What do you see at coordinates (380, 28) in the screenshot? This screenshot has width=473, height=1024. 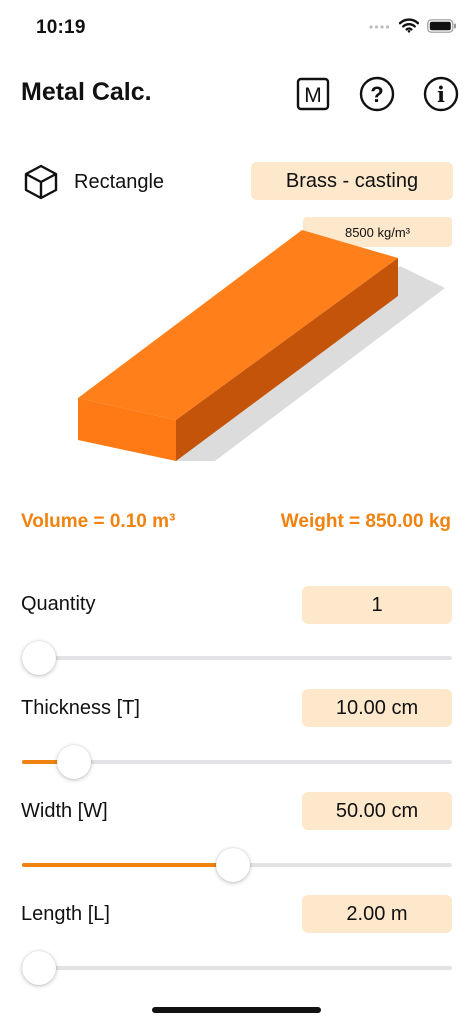 I see `signal-icon` at bounding box center [380, 28].